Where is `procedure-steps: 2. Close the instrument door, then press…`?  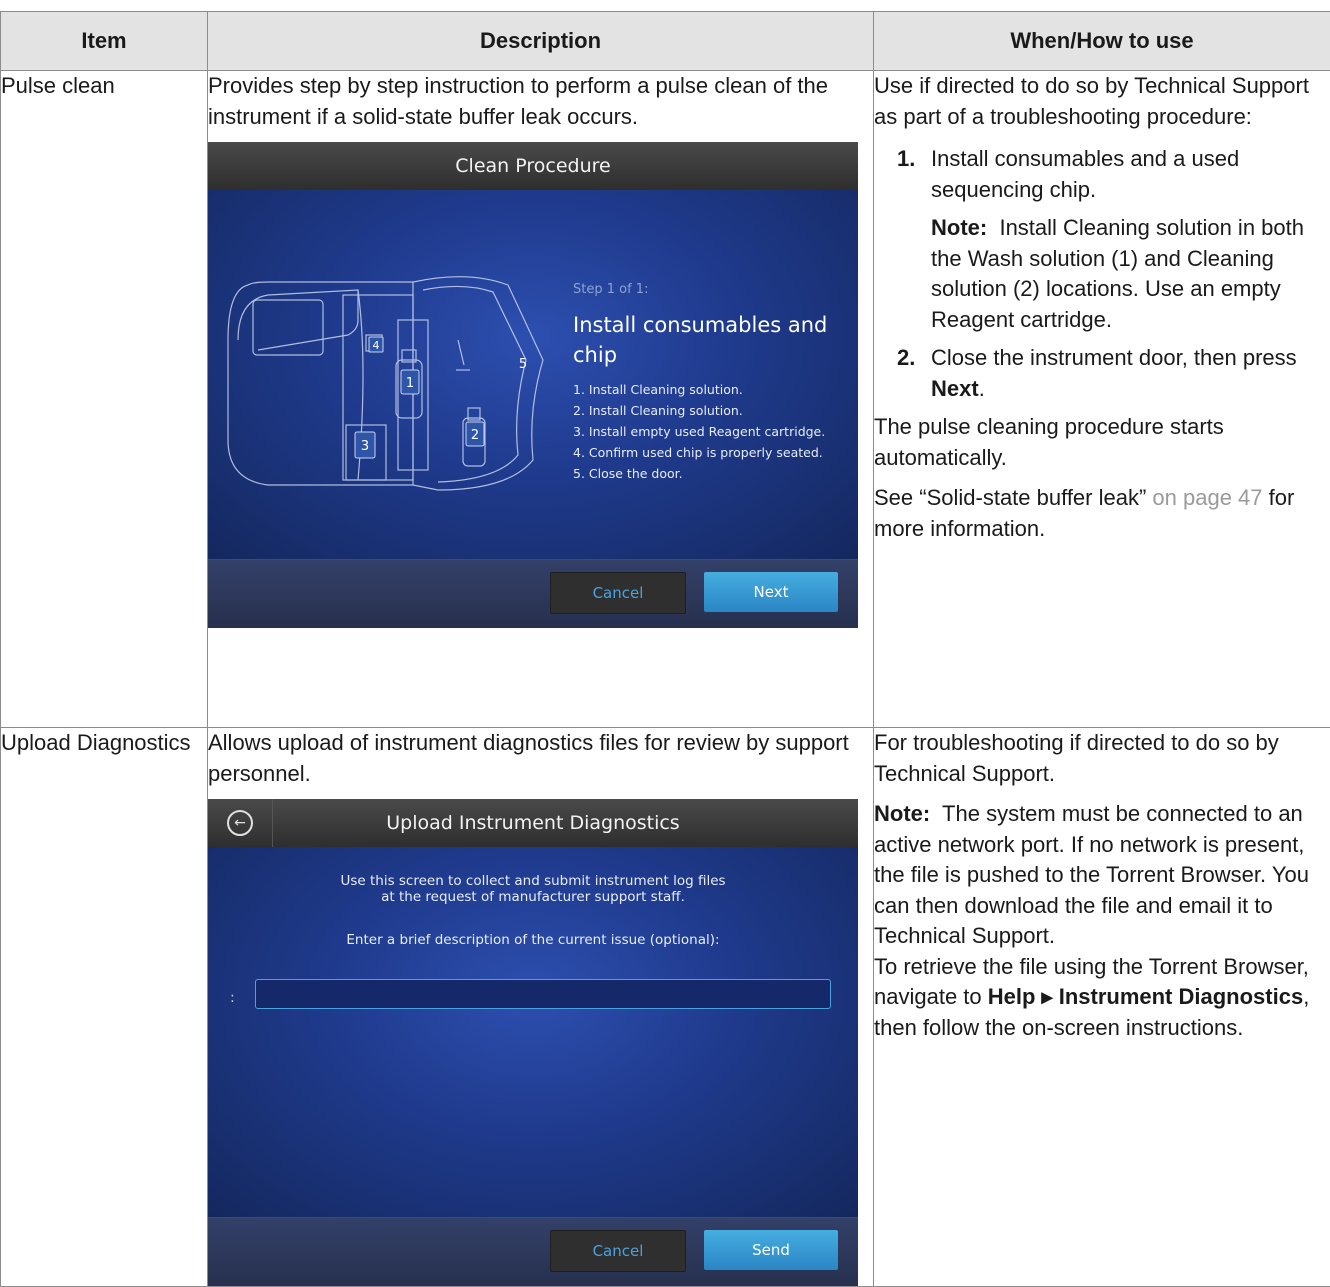 procedure-steps: 2. Close the instrument door, then press… is located at coordinates (1102, 373).